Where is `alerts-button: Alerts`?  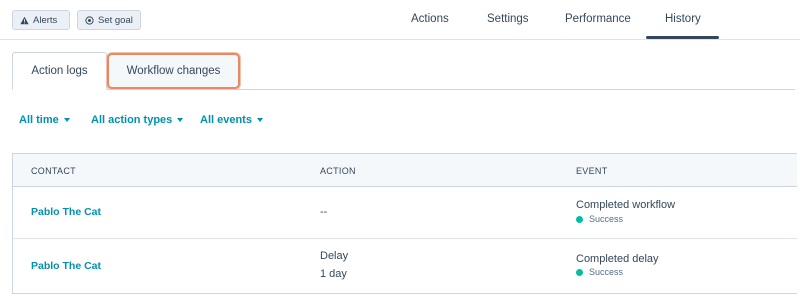
alerts-button: Alerts is located at coordinates (41, 20).